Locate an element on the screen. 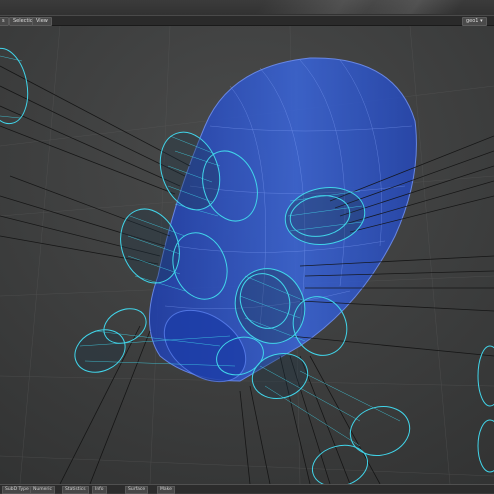 The width and height of the screenshot is (494, 494). make-button: Make is located at coordinates (166, 490).